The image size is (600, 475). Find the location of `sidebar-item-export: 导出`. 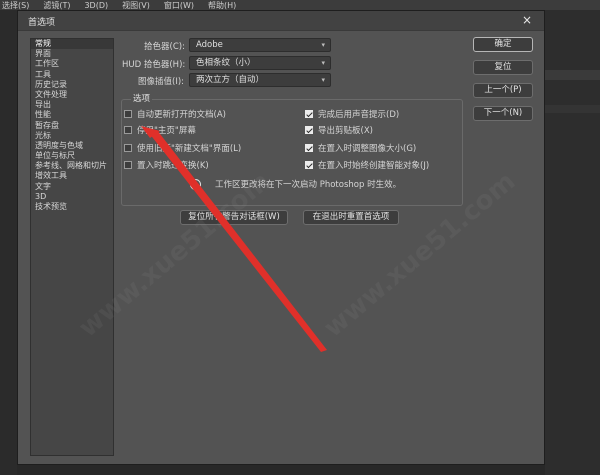

sidebar-item-export: 导出 is located at coordinates (72, 105).